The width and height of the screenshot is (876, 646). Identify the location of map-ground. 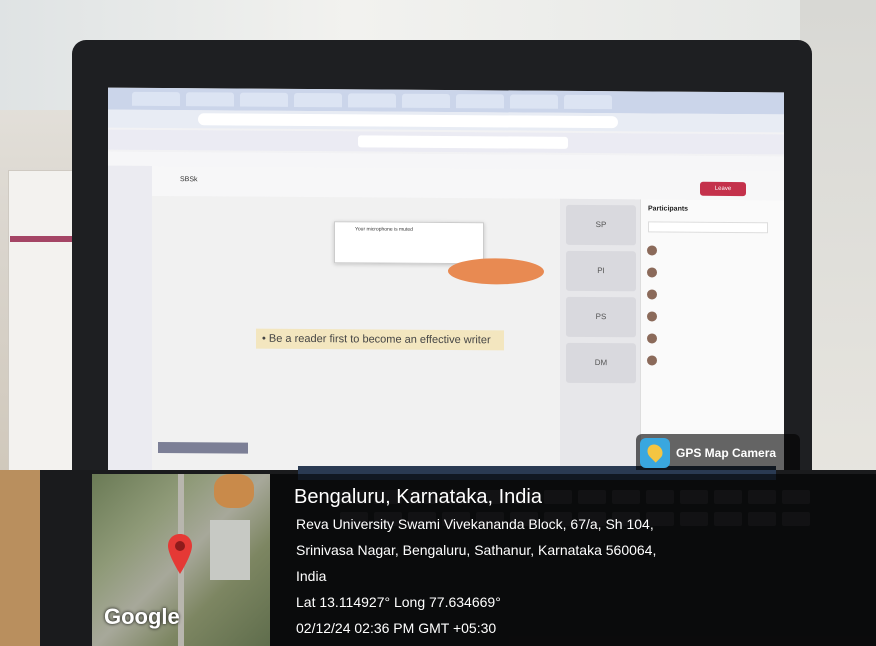
(234, 491).